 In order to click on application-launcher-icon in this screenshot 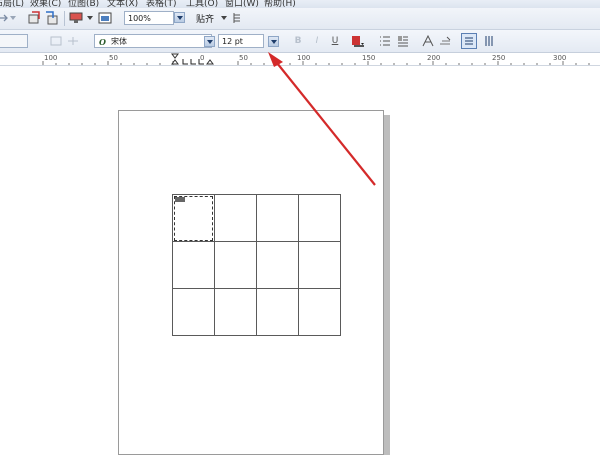, I will do `click(76, 18)`.